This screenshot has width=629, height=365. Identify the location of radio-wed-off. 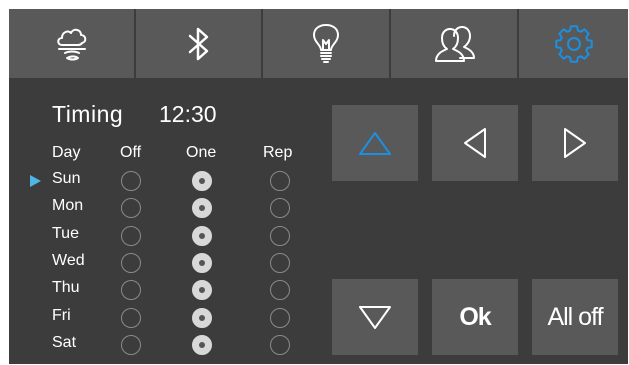
(131, 262).